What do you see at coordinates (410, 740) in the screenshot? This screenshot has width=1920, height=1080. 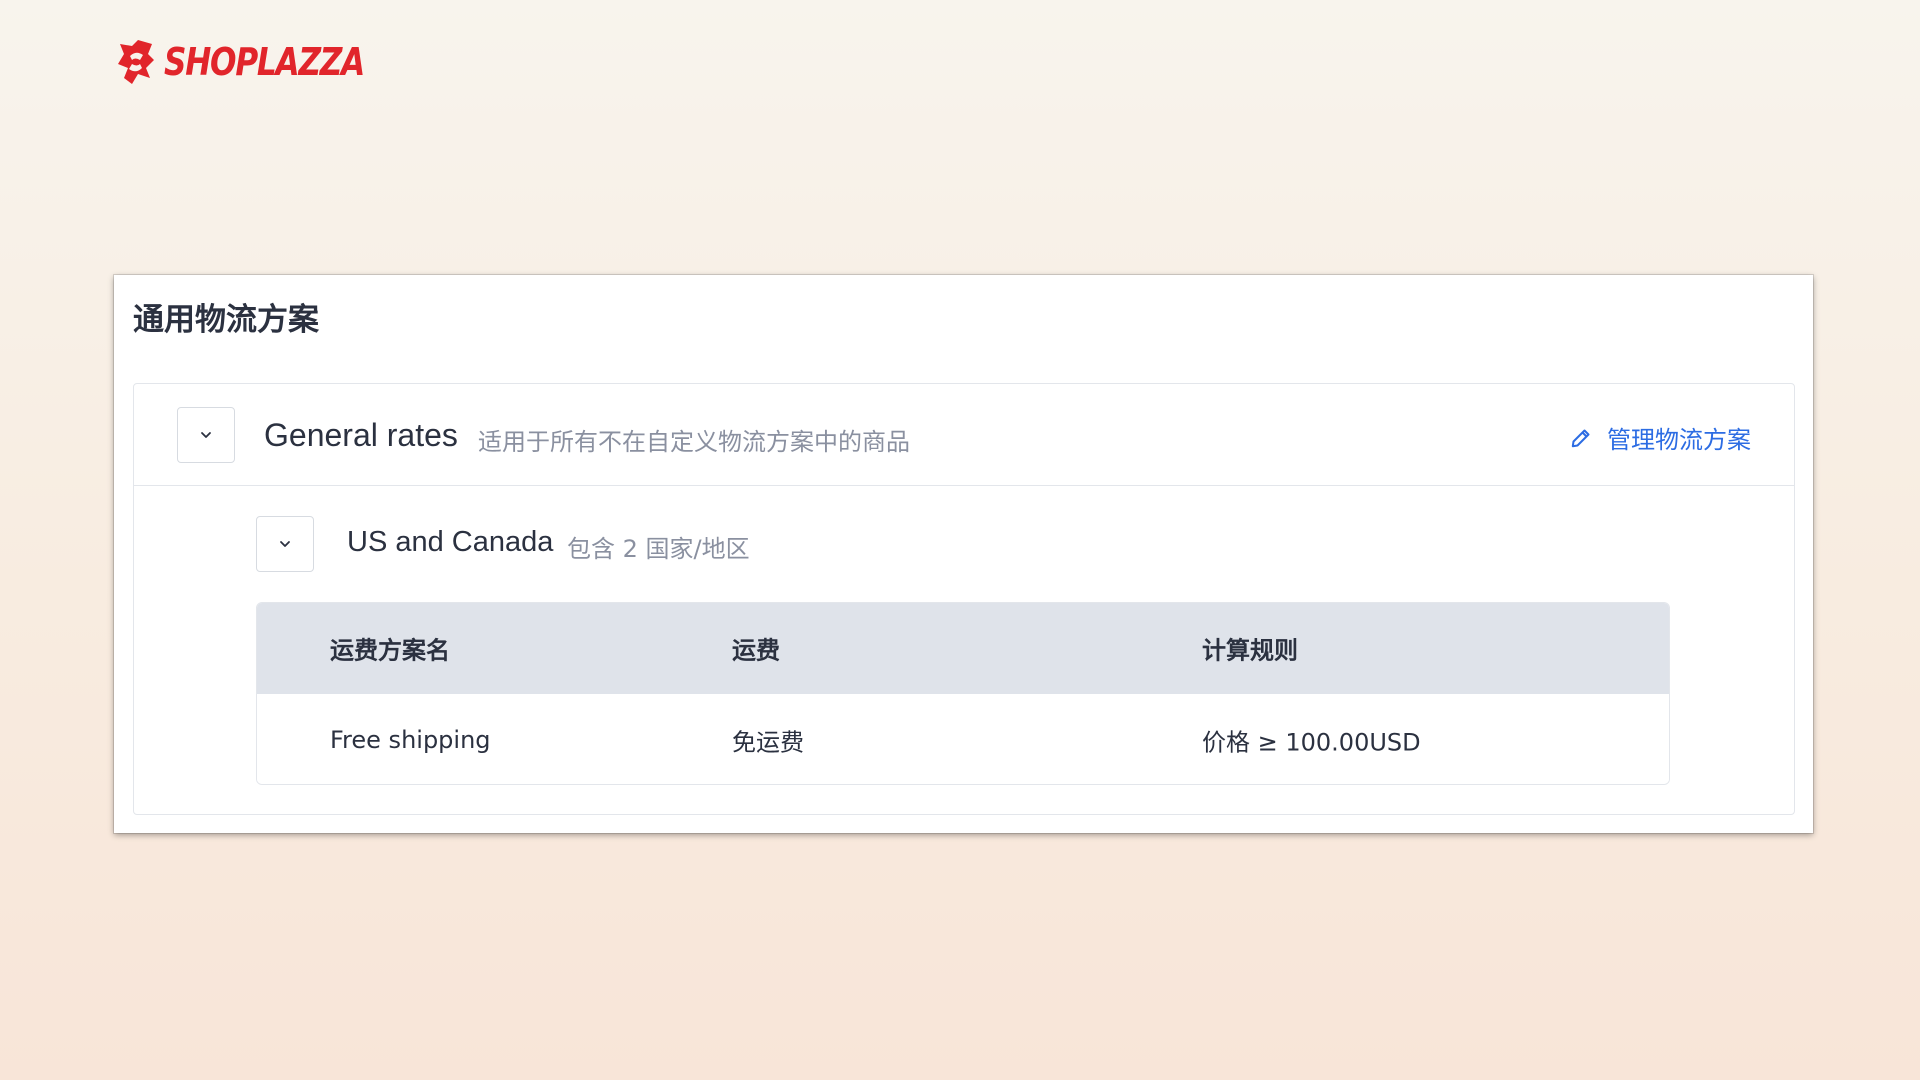 I see `rate-name-cell: Free shipping` at bounding box center [410, 740].